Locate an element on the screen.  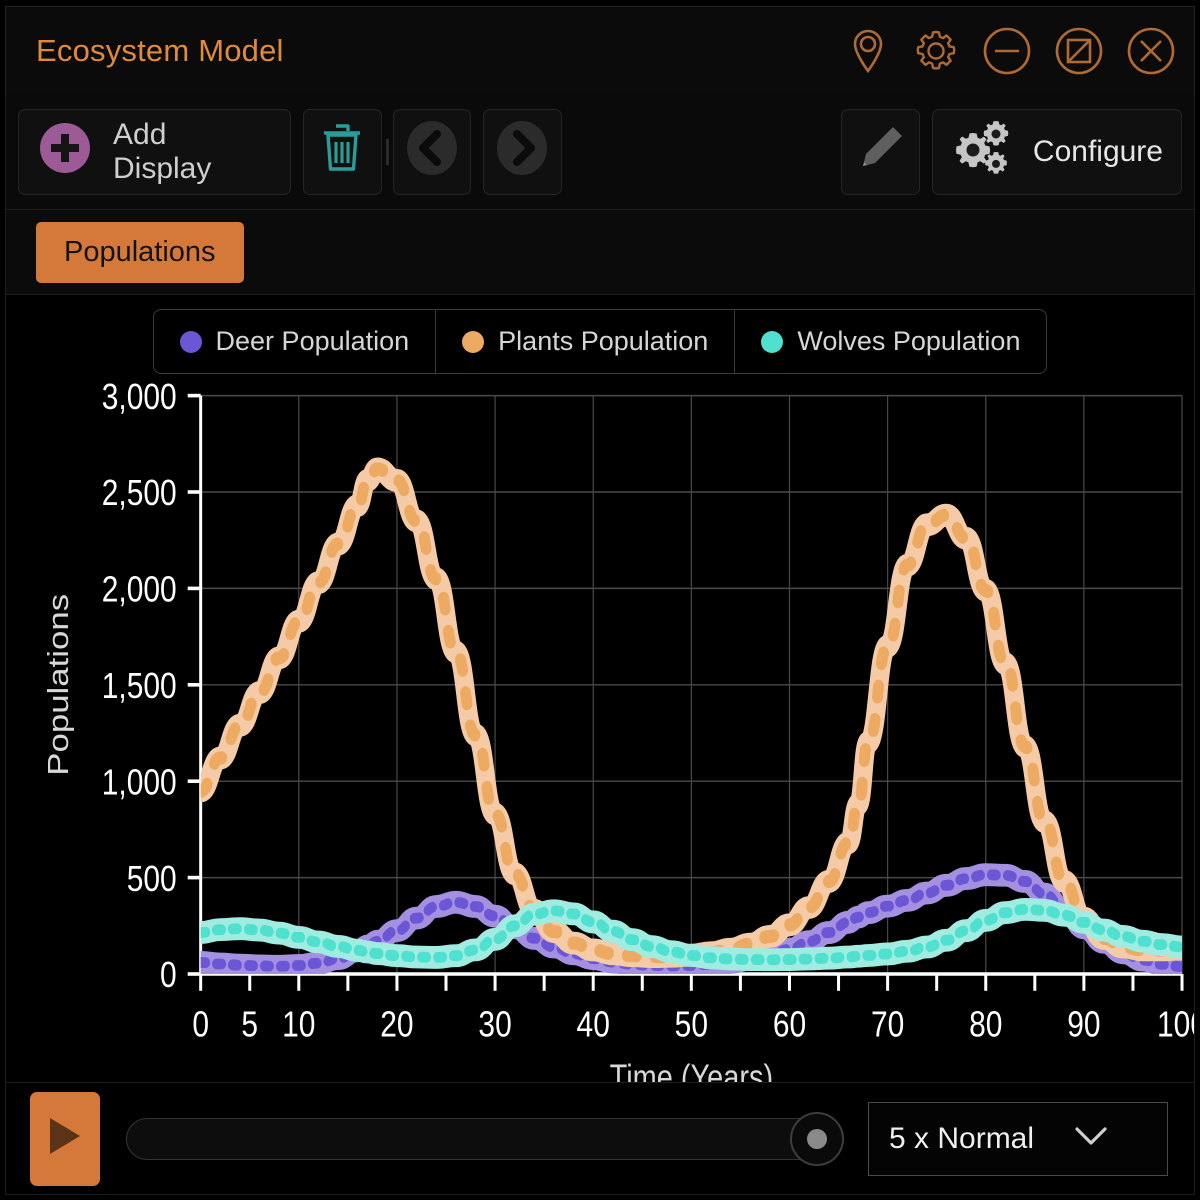
delete-display-button is located at coordinates (342, 151).